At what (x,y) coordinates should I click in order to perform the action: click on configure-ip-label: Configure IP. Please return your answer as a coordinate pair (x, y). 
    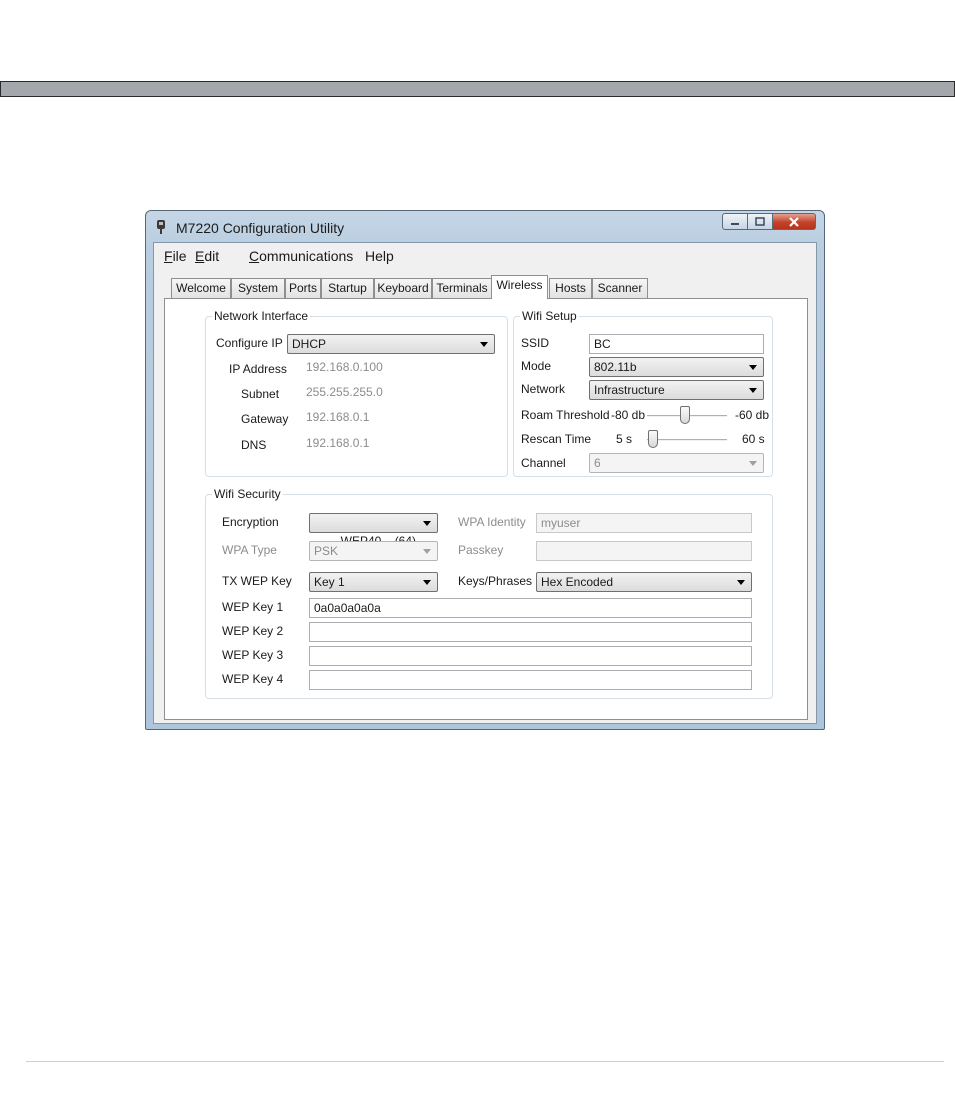
    Looking at the image, I should click on (249, 343).